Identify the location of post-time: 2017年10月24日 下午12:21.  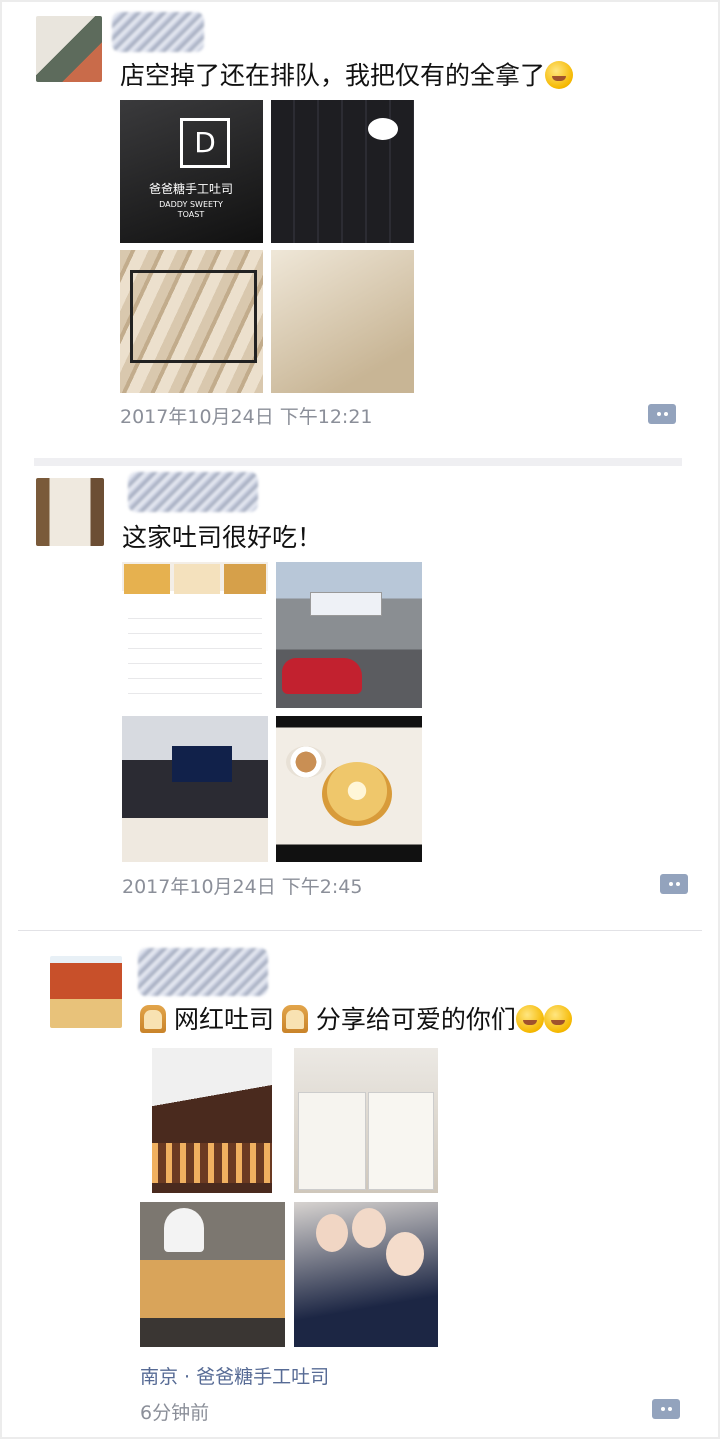
(246, 417).